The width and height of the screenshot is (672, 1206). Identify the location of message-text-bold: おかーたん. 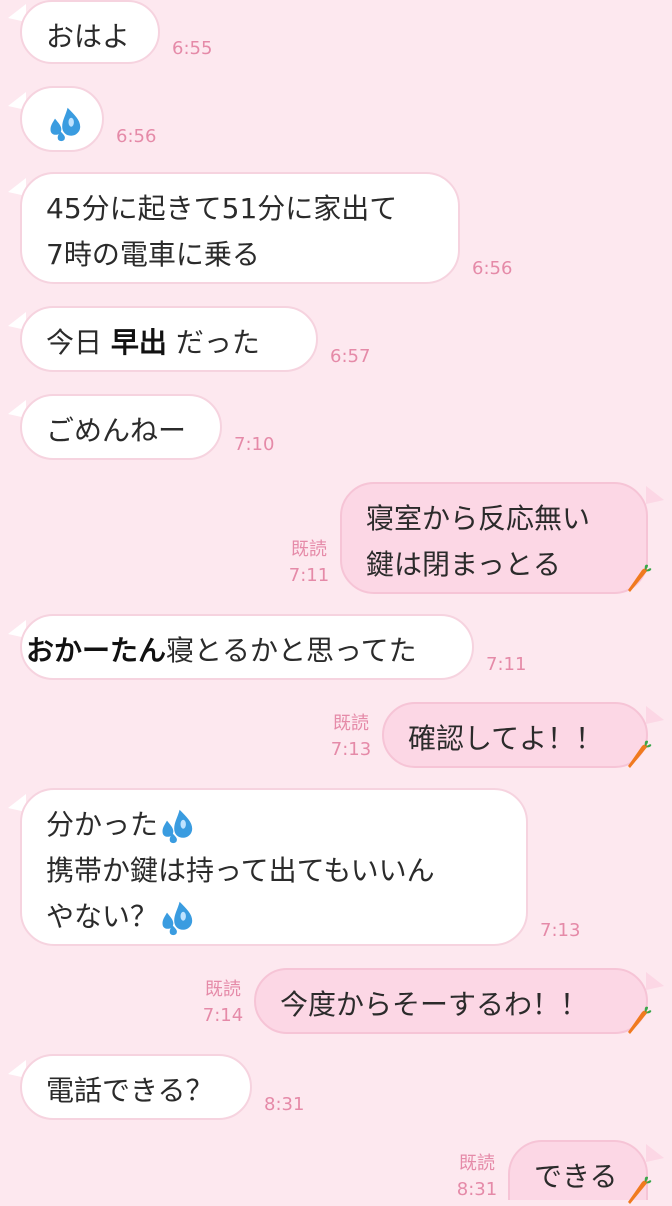
(96, 650).